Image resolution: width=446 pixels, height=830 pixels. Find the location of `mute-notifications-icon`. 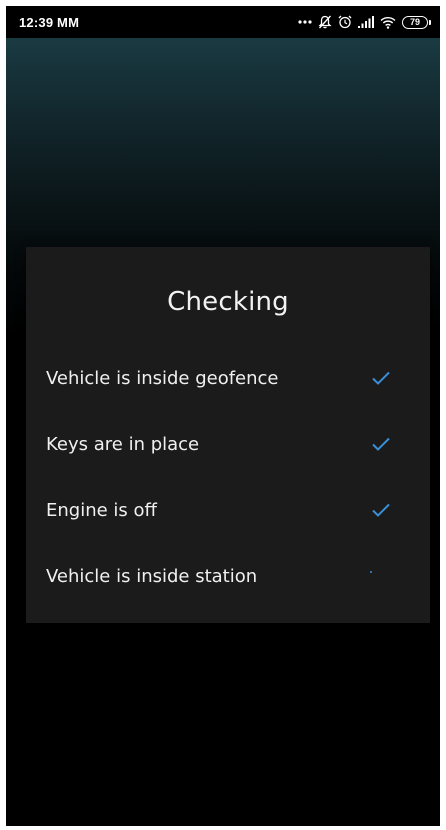

mute-notifications-icon is located at coordinates (325, 22).